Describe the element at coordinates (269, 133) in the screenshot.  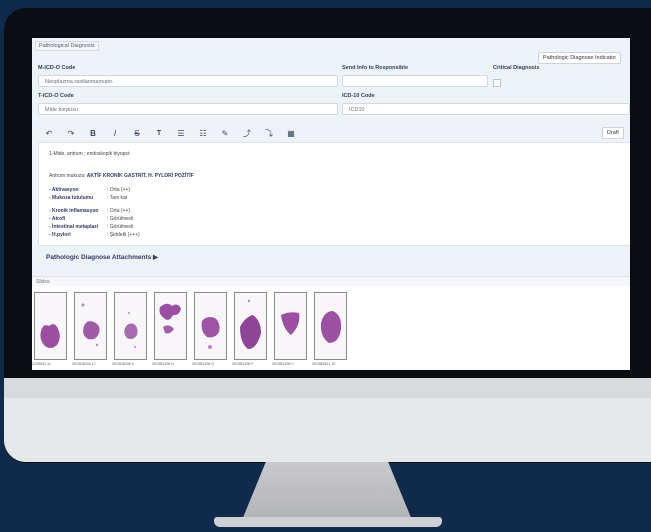
I see `line-down-icon: ⤵` at that location.